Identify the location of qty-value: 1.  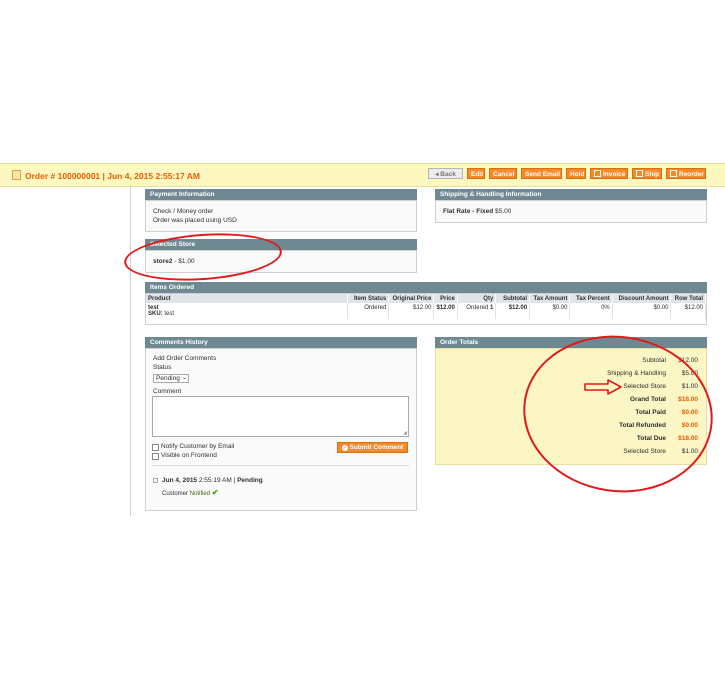
(491, 308).